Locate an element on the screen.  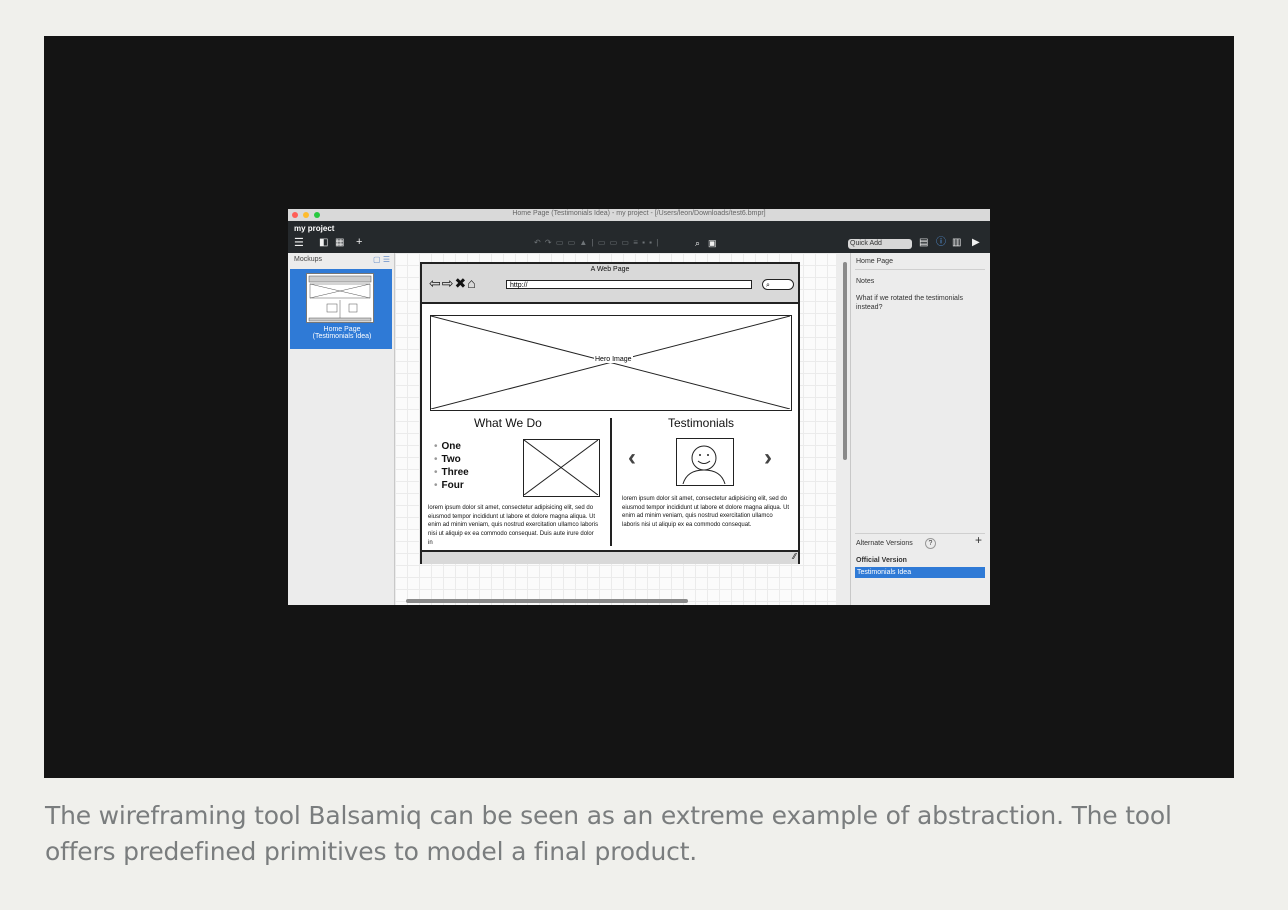
image-cross-icon is located at coordinates (561, 467).